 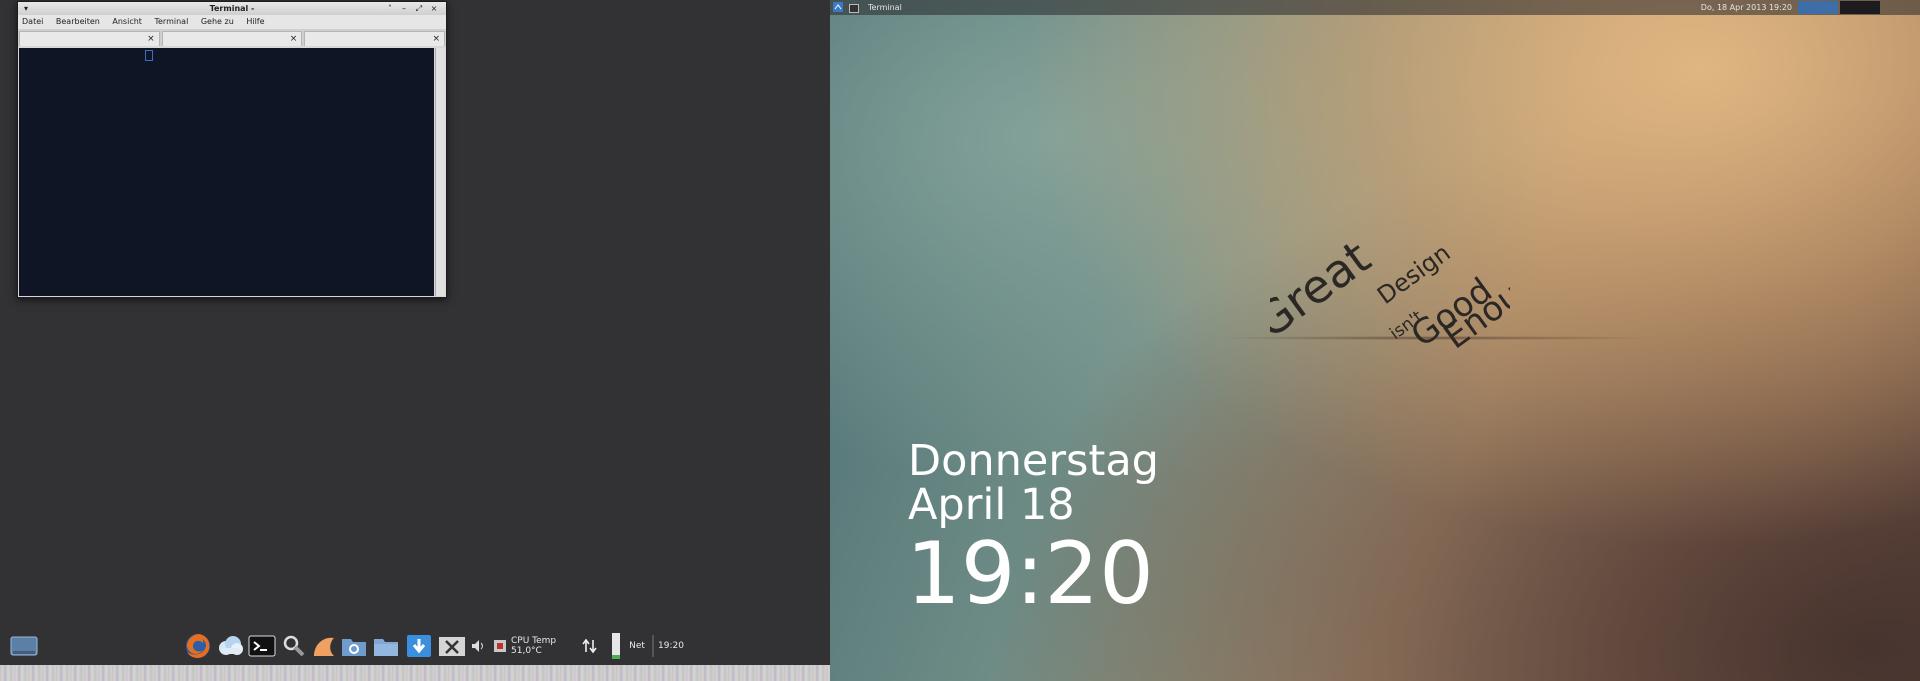 I want to click on top-panel: Terminal Do, 18 Apr 2013 19:20, so click(x=1375, y=7).